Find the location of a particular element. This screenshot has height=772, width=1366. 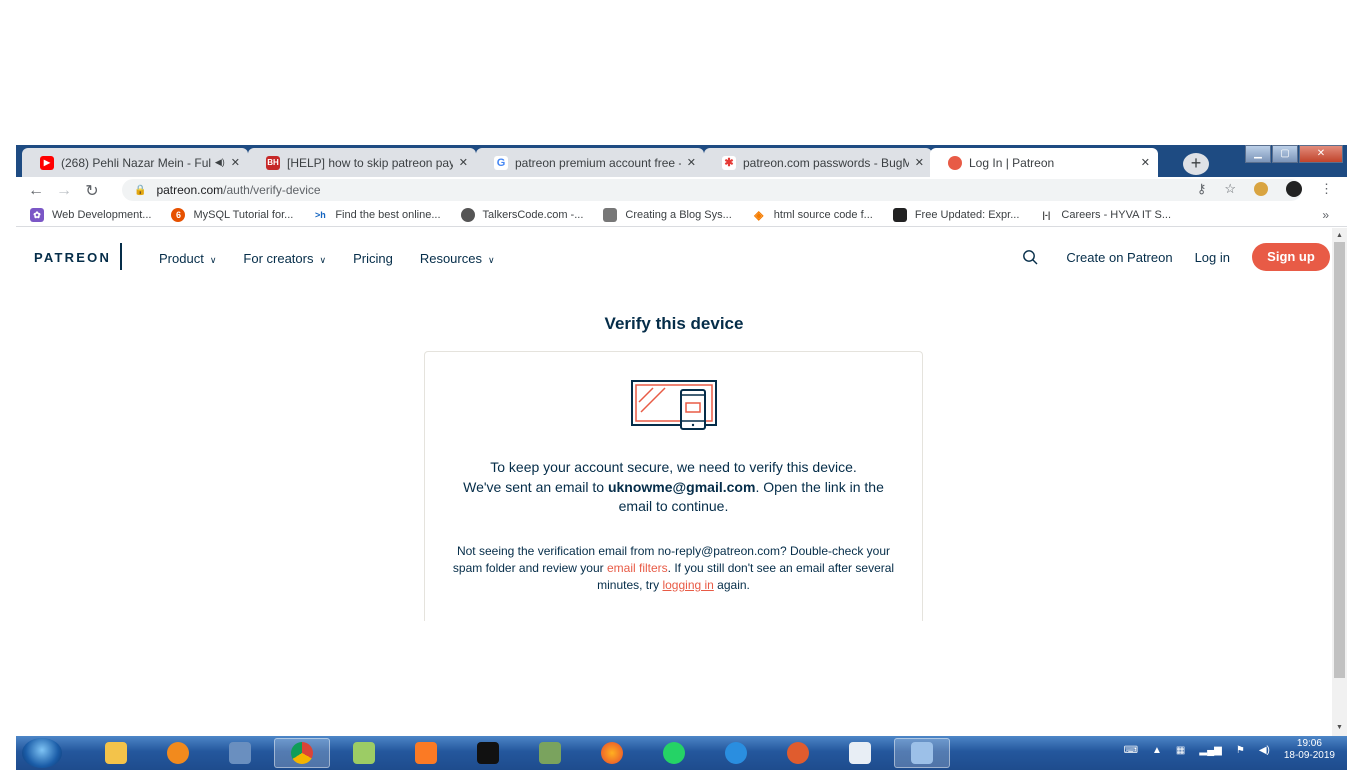

scroll-down-arrow-icon: ▼ is located at coordinates (1339, 728).